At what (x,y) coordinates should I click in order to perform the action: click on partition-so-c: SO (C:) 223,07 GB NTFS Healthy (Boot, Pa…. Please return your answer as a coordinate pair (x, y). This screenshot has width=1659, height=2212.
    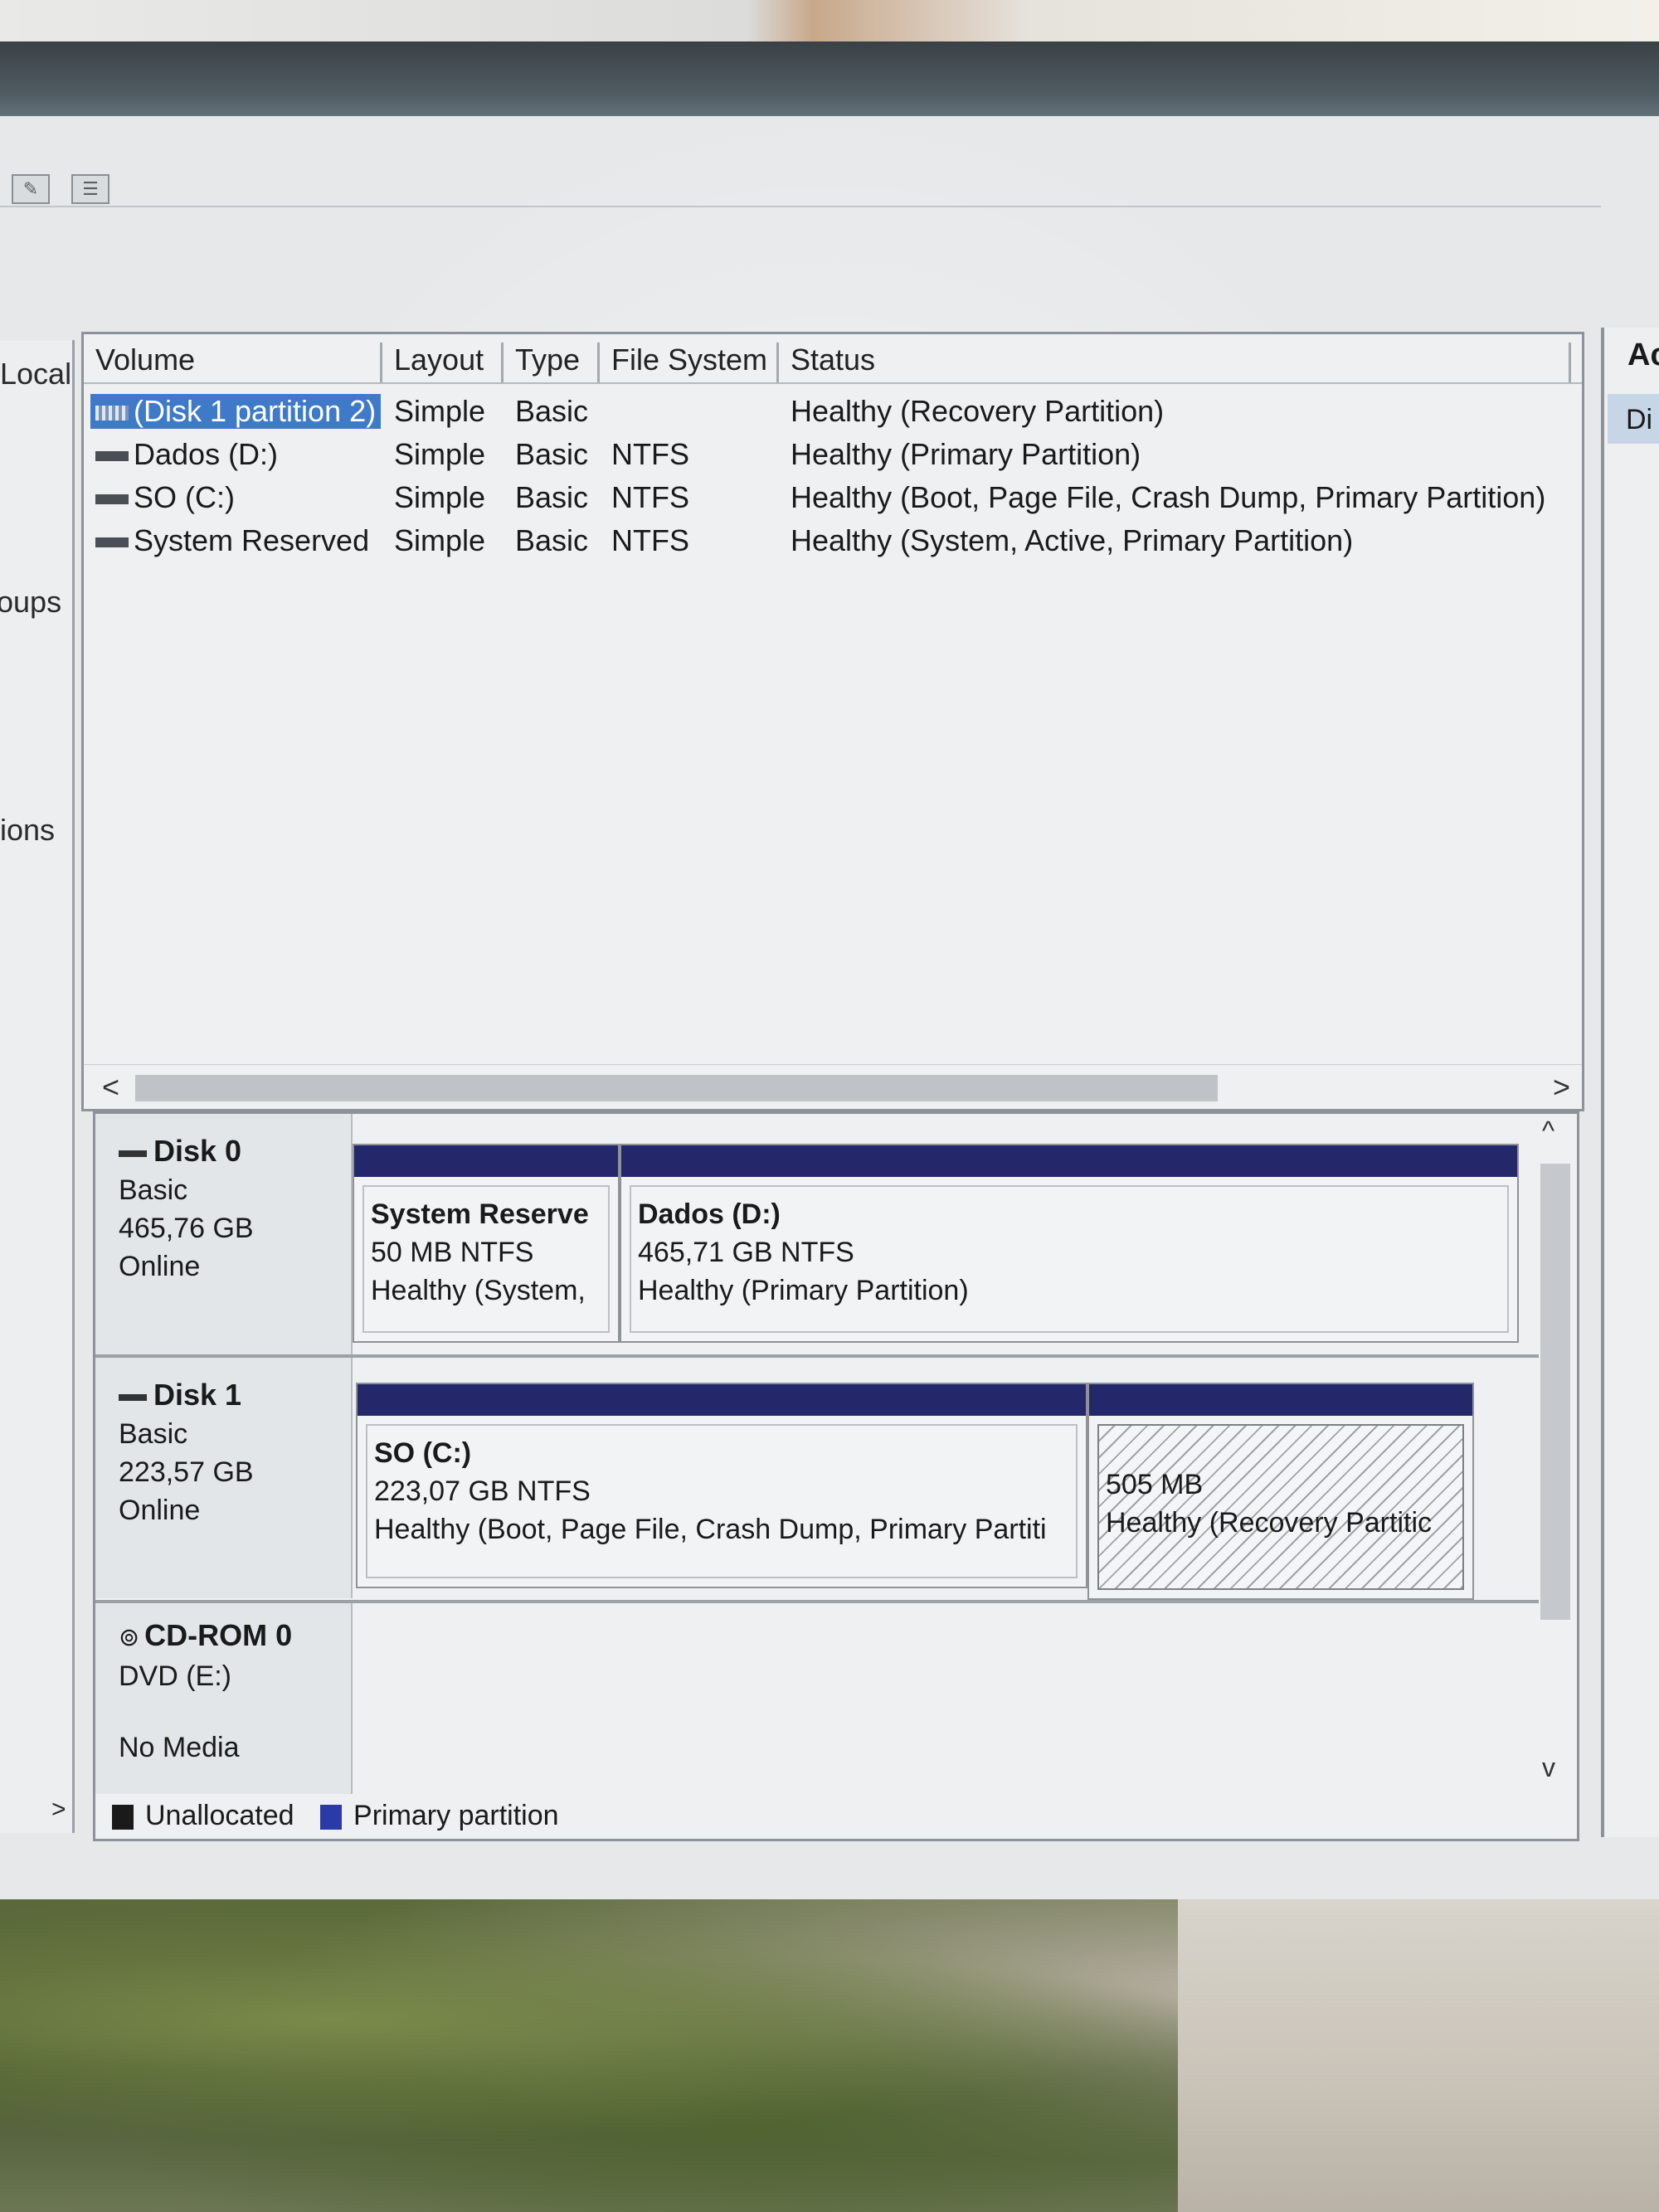
    Looking at the image, I should click on (721, 1485).